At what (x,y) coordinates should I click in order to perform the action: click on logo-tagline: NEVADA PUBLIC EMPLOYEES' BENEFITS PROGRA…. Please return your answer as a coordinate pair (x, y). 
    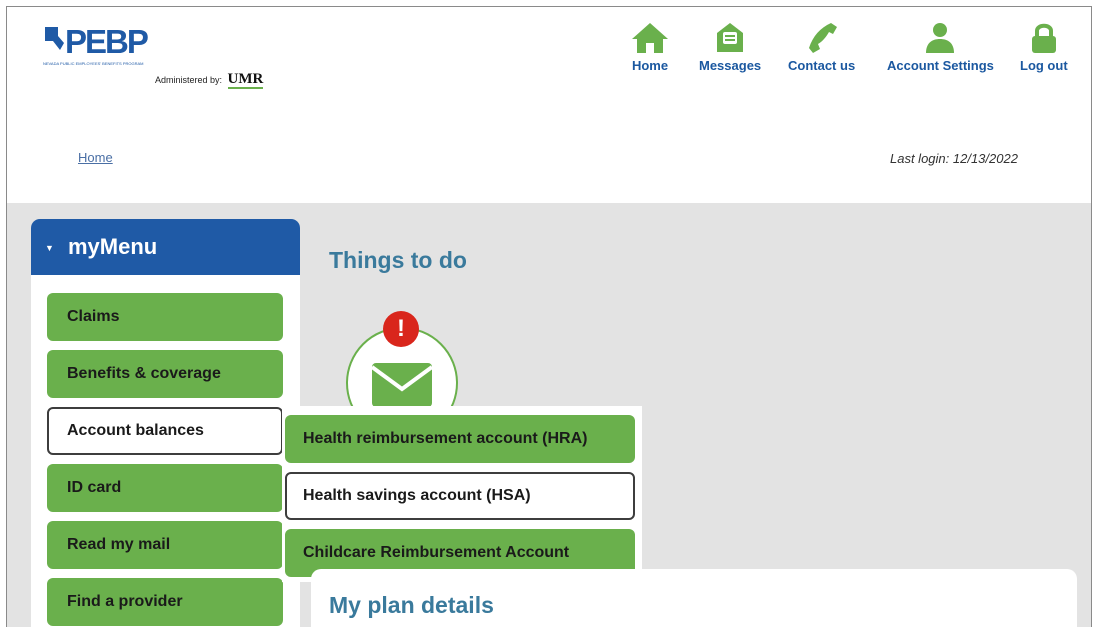
    Looking at the image, I should click on (93, 63).